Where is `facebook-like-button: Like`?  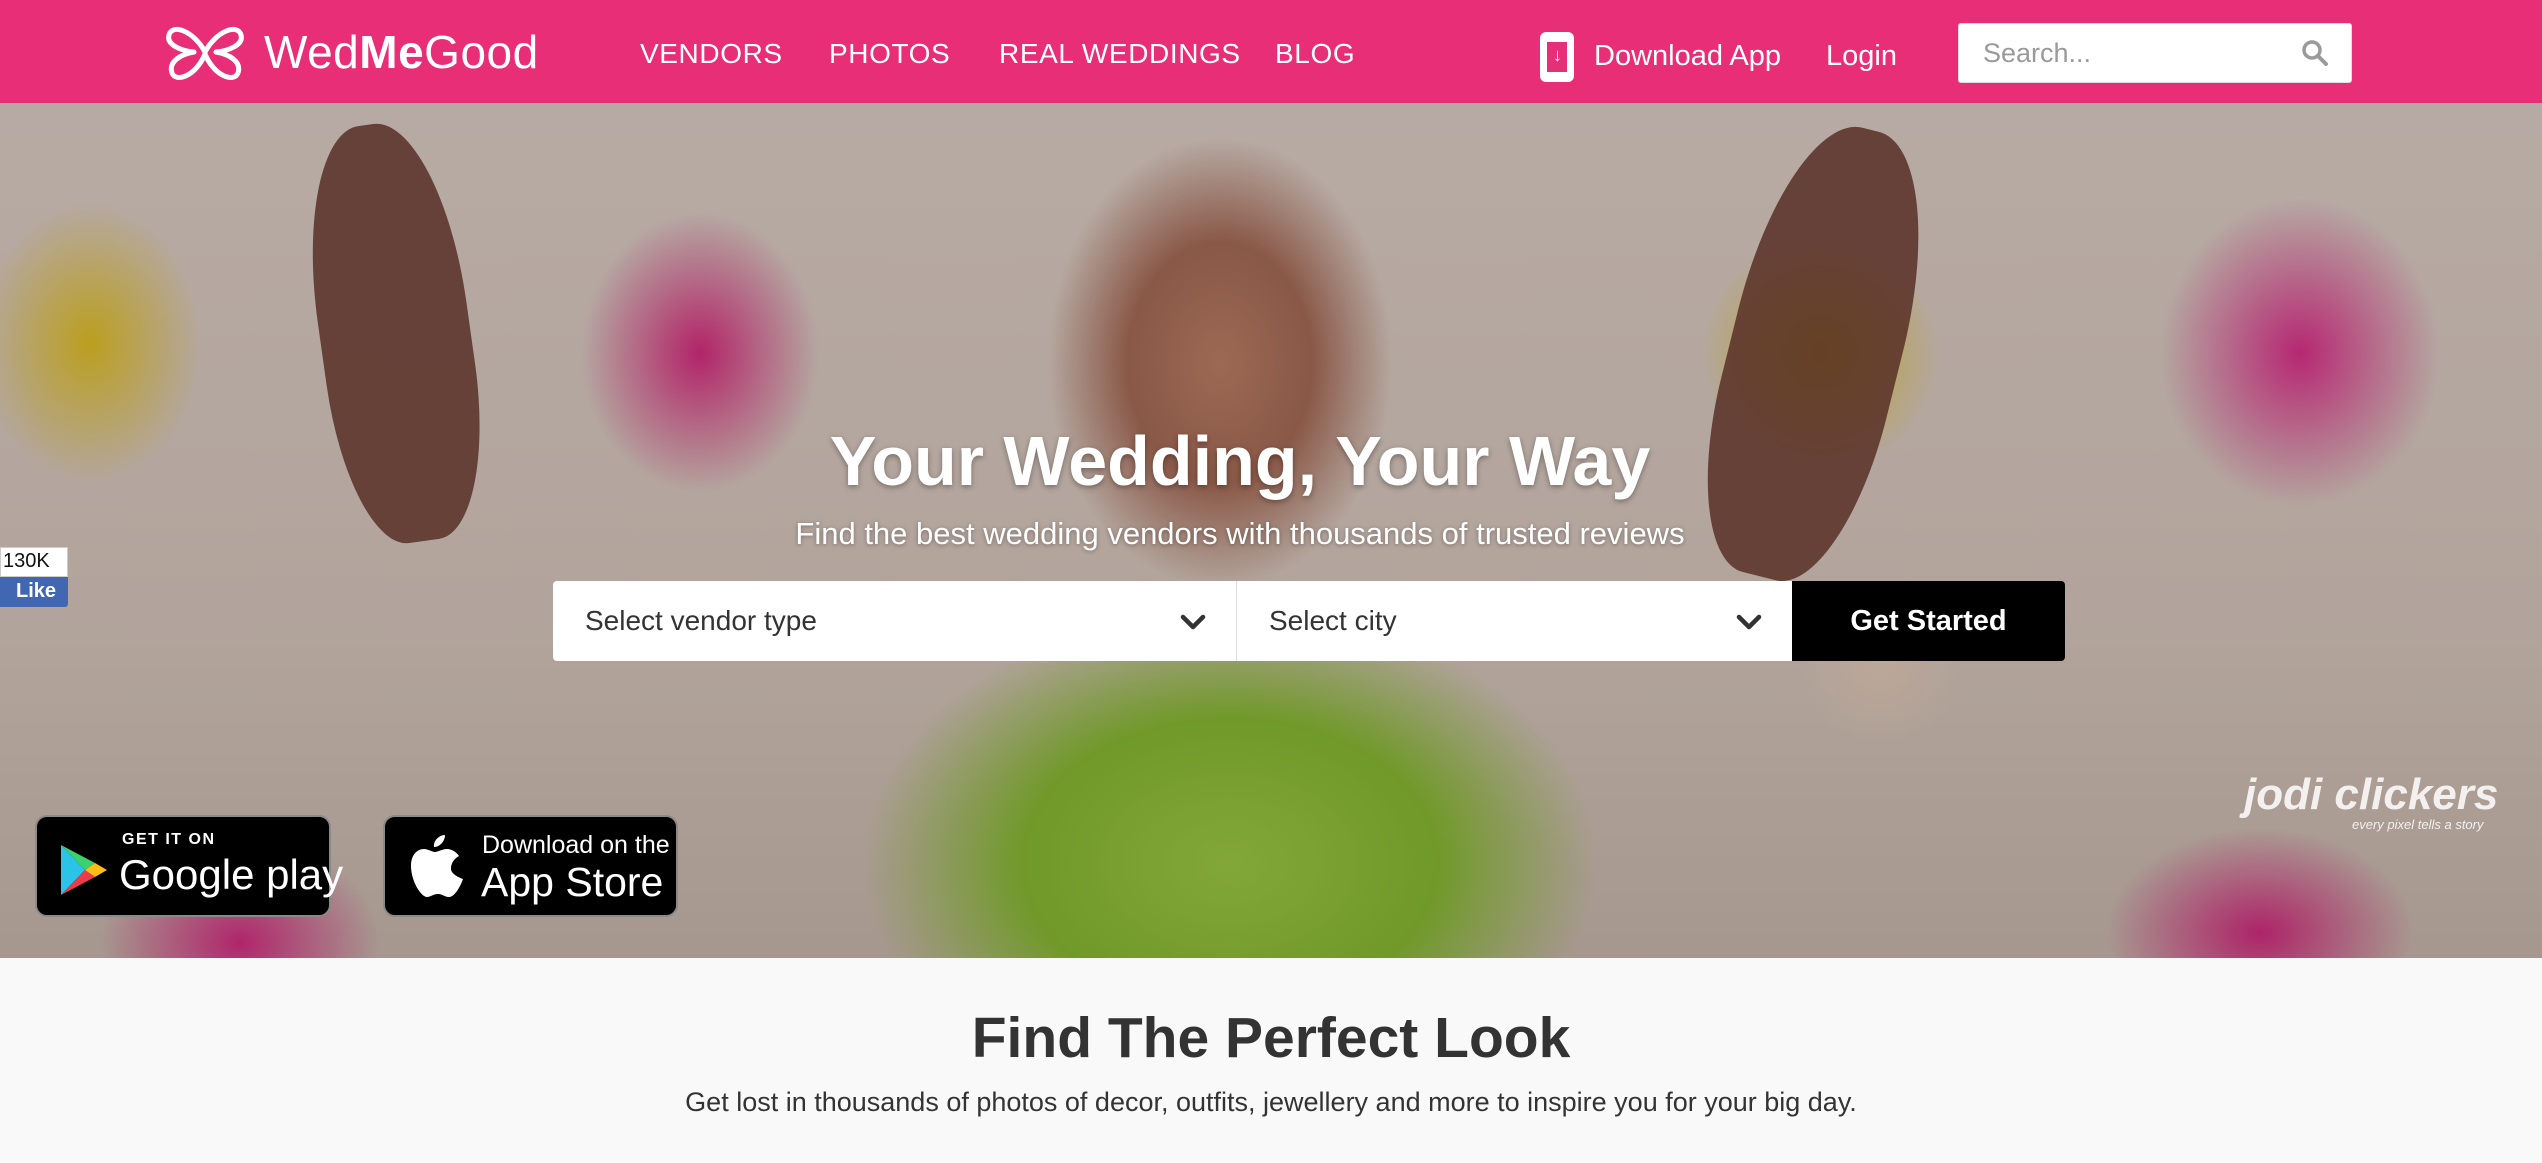
facebook-like-button: Like is located at coordinates (34, 592).